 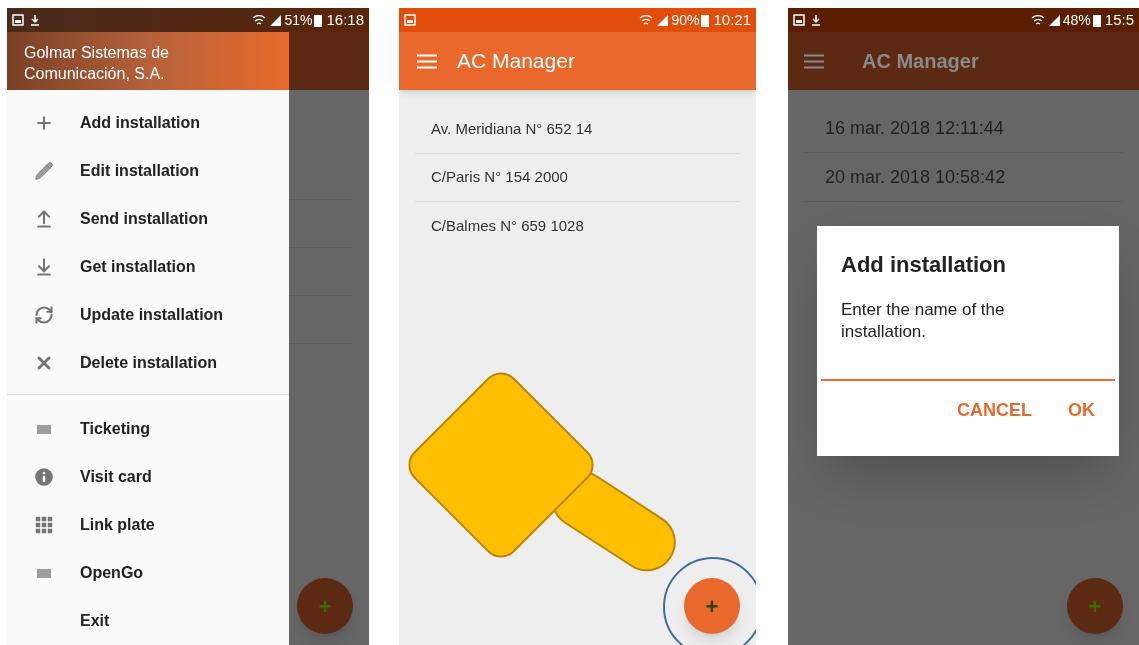 I want to click on battery-percent: 51%, so click(x=298, y=20).